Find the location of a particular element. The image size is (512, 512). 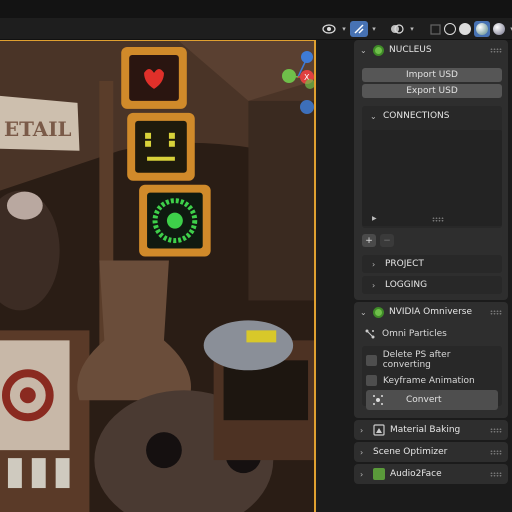

visibility-group: ▾ ▾ is located at coordinates (349, 29).